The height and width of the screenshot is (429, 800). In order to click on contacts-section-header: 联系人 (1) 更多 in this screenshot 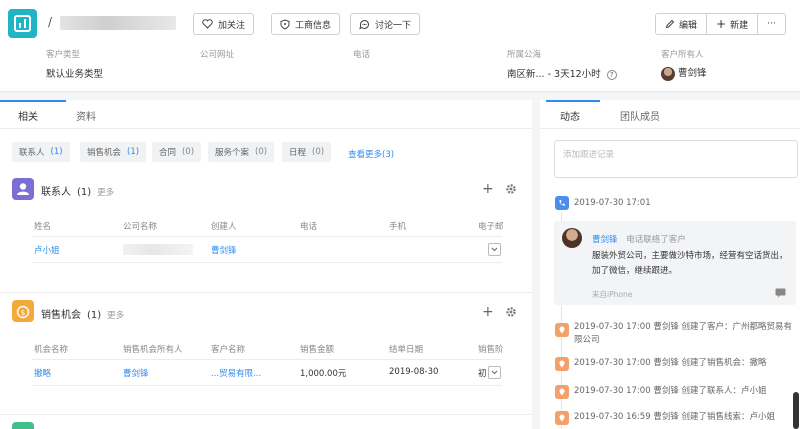, I will do `click(78, 192)`.